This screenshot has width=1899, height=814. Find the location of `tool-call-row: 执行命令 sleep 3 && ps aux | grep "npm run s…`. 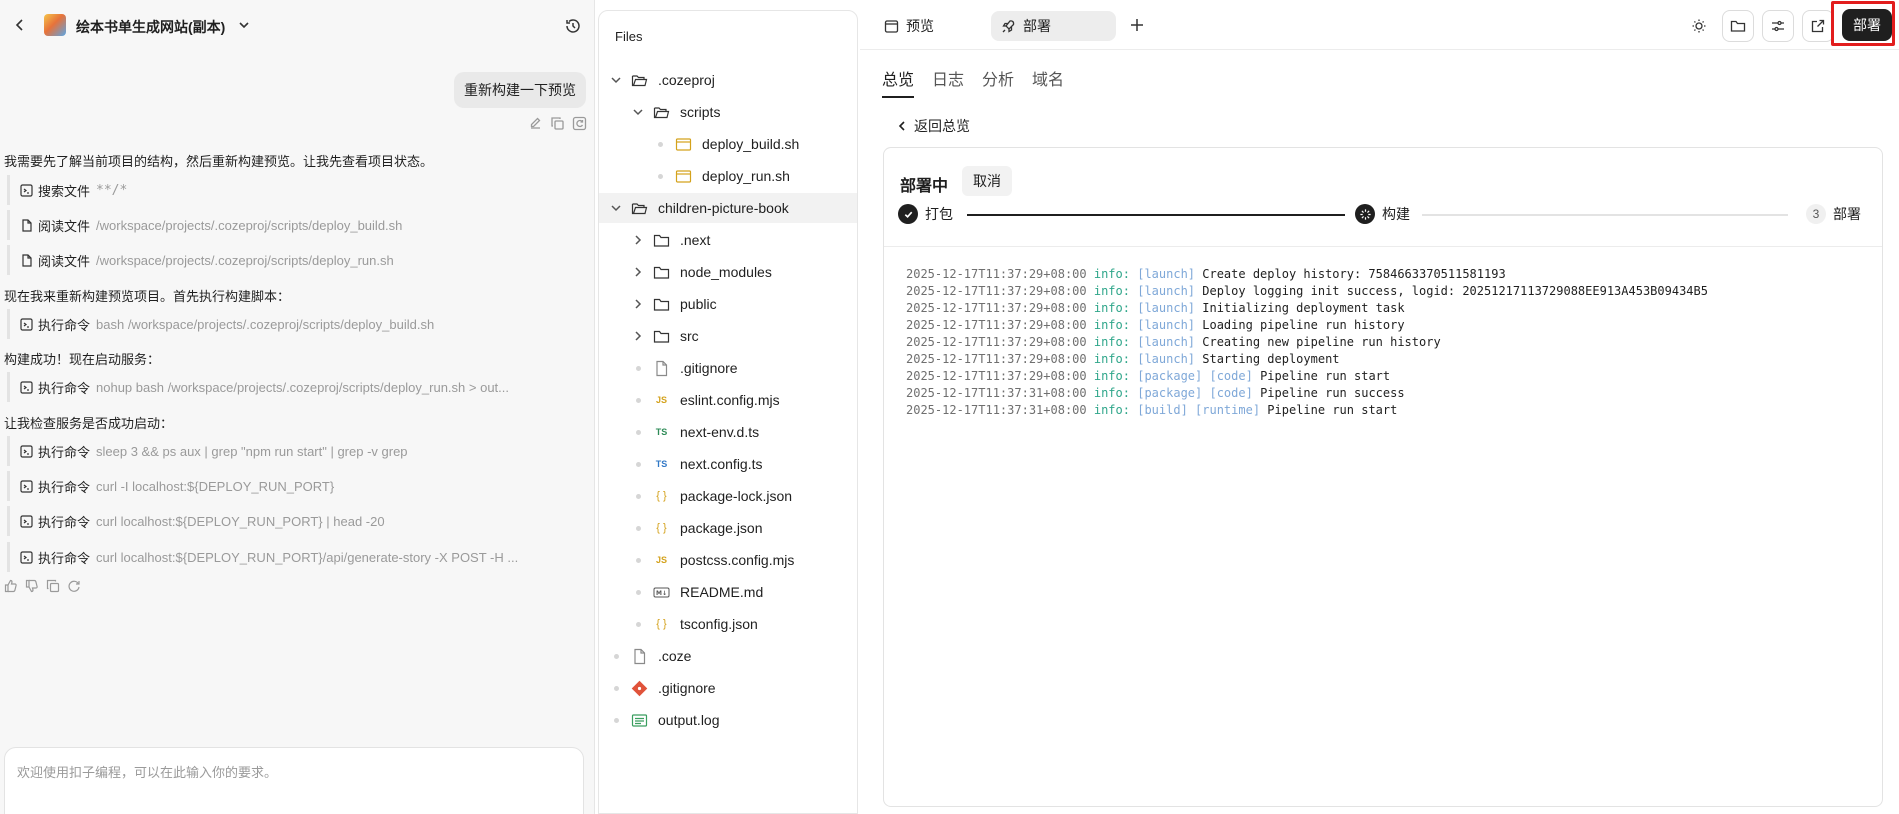

tool-call-row: 执行命令 sleep 3 && ps aux | grep "npm run s… is located at coordinates (294, 451).